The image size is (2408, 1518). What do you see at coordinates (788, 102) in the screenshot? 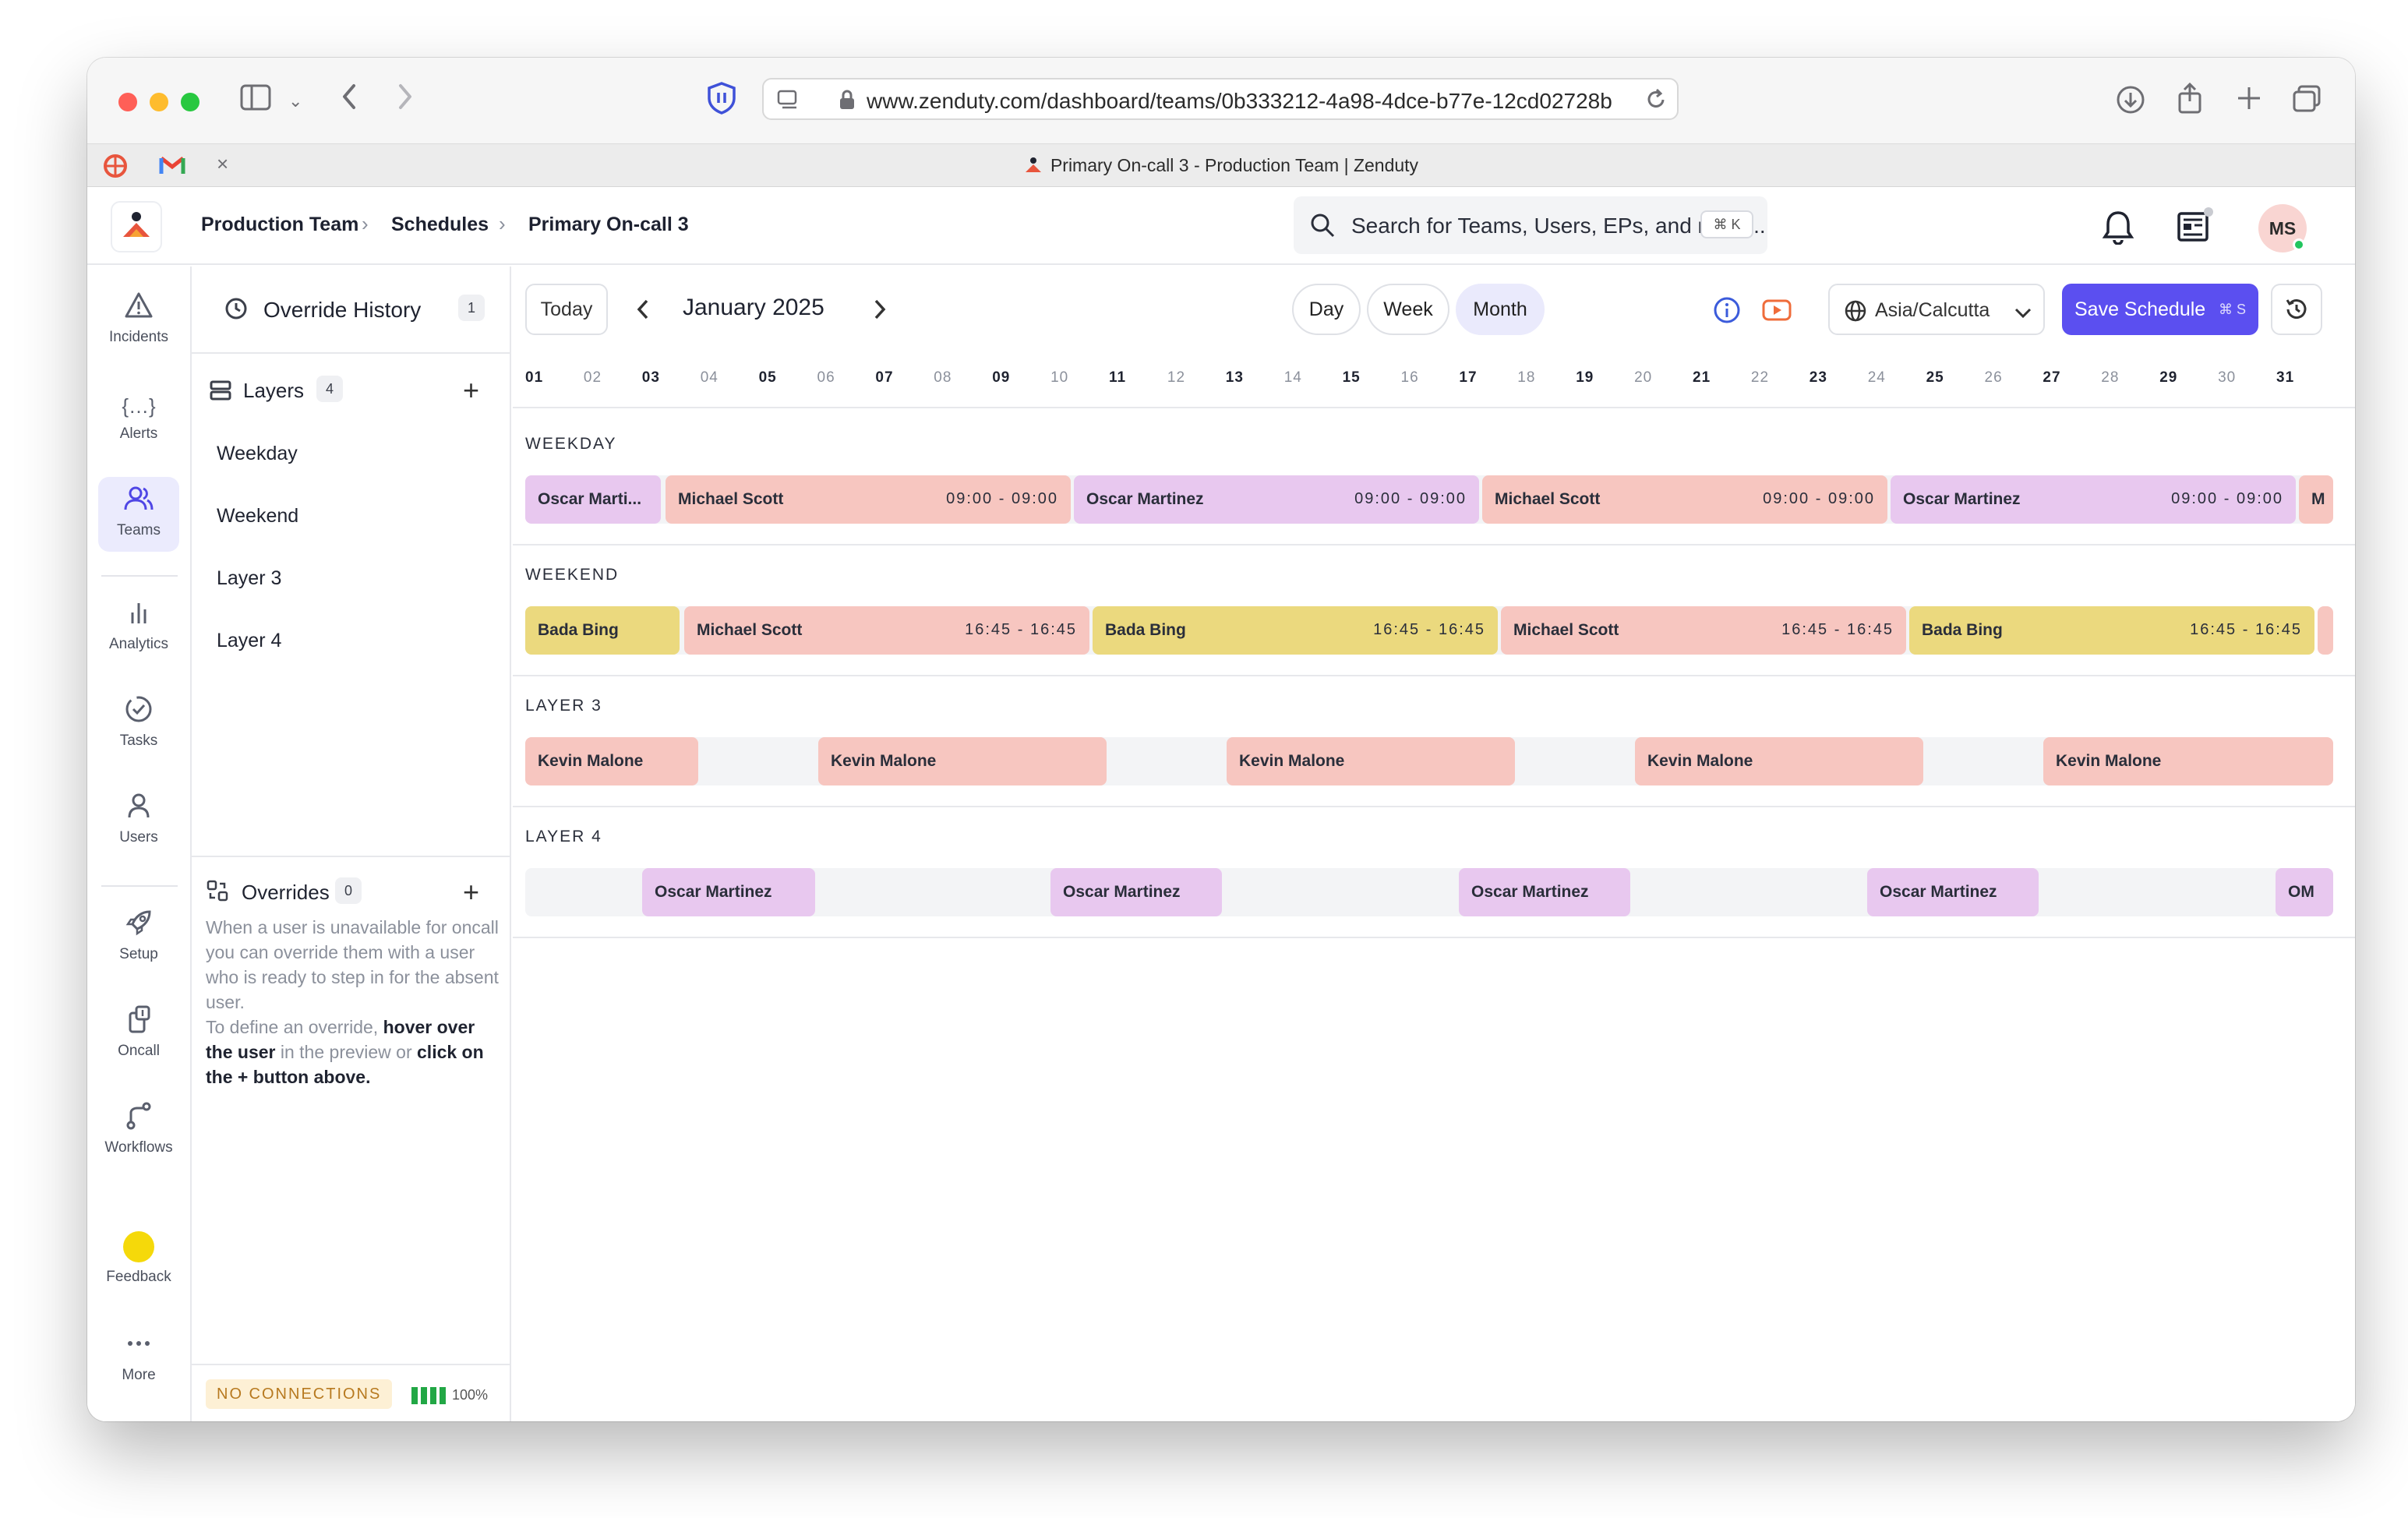
I see `reader-icon` at bounding box center [788, 102].